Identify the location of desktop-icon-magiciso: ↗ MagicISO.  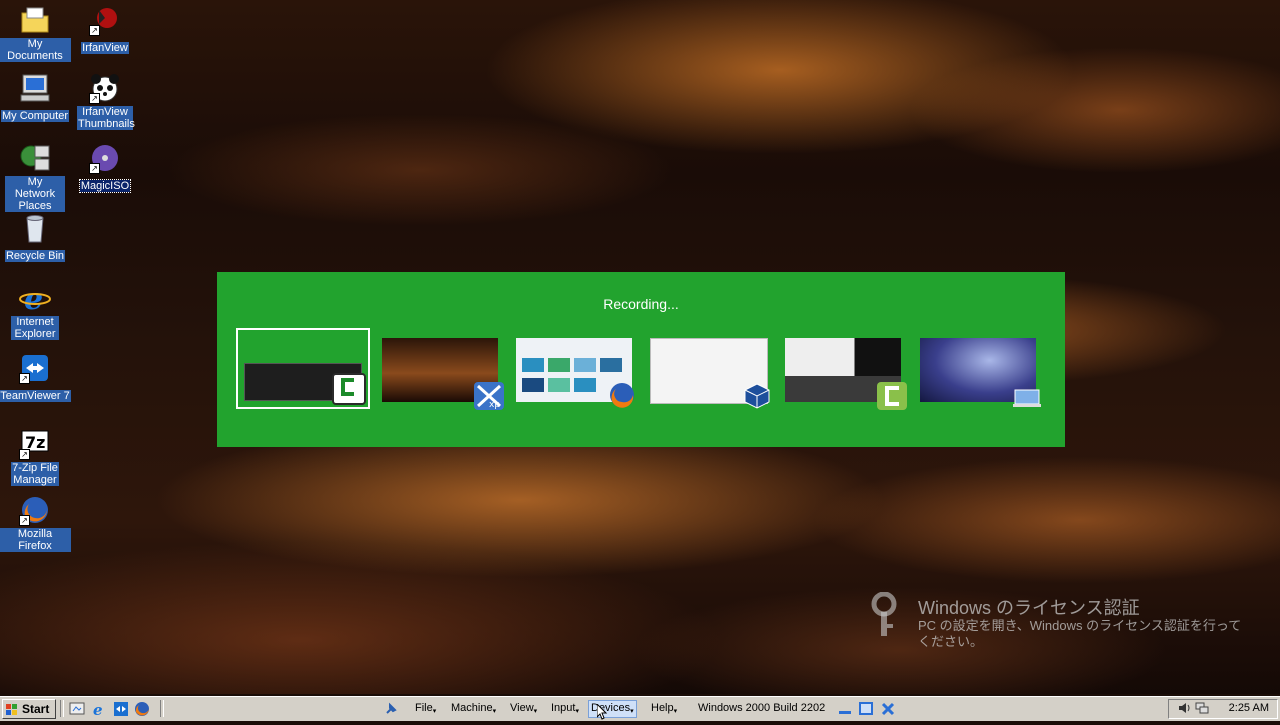
(105, 168).